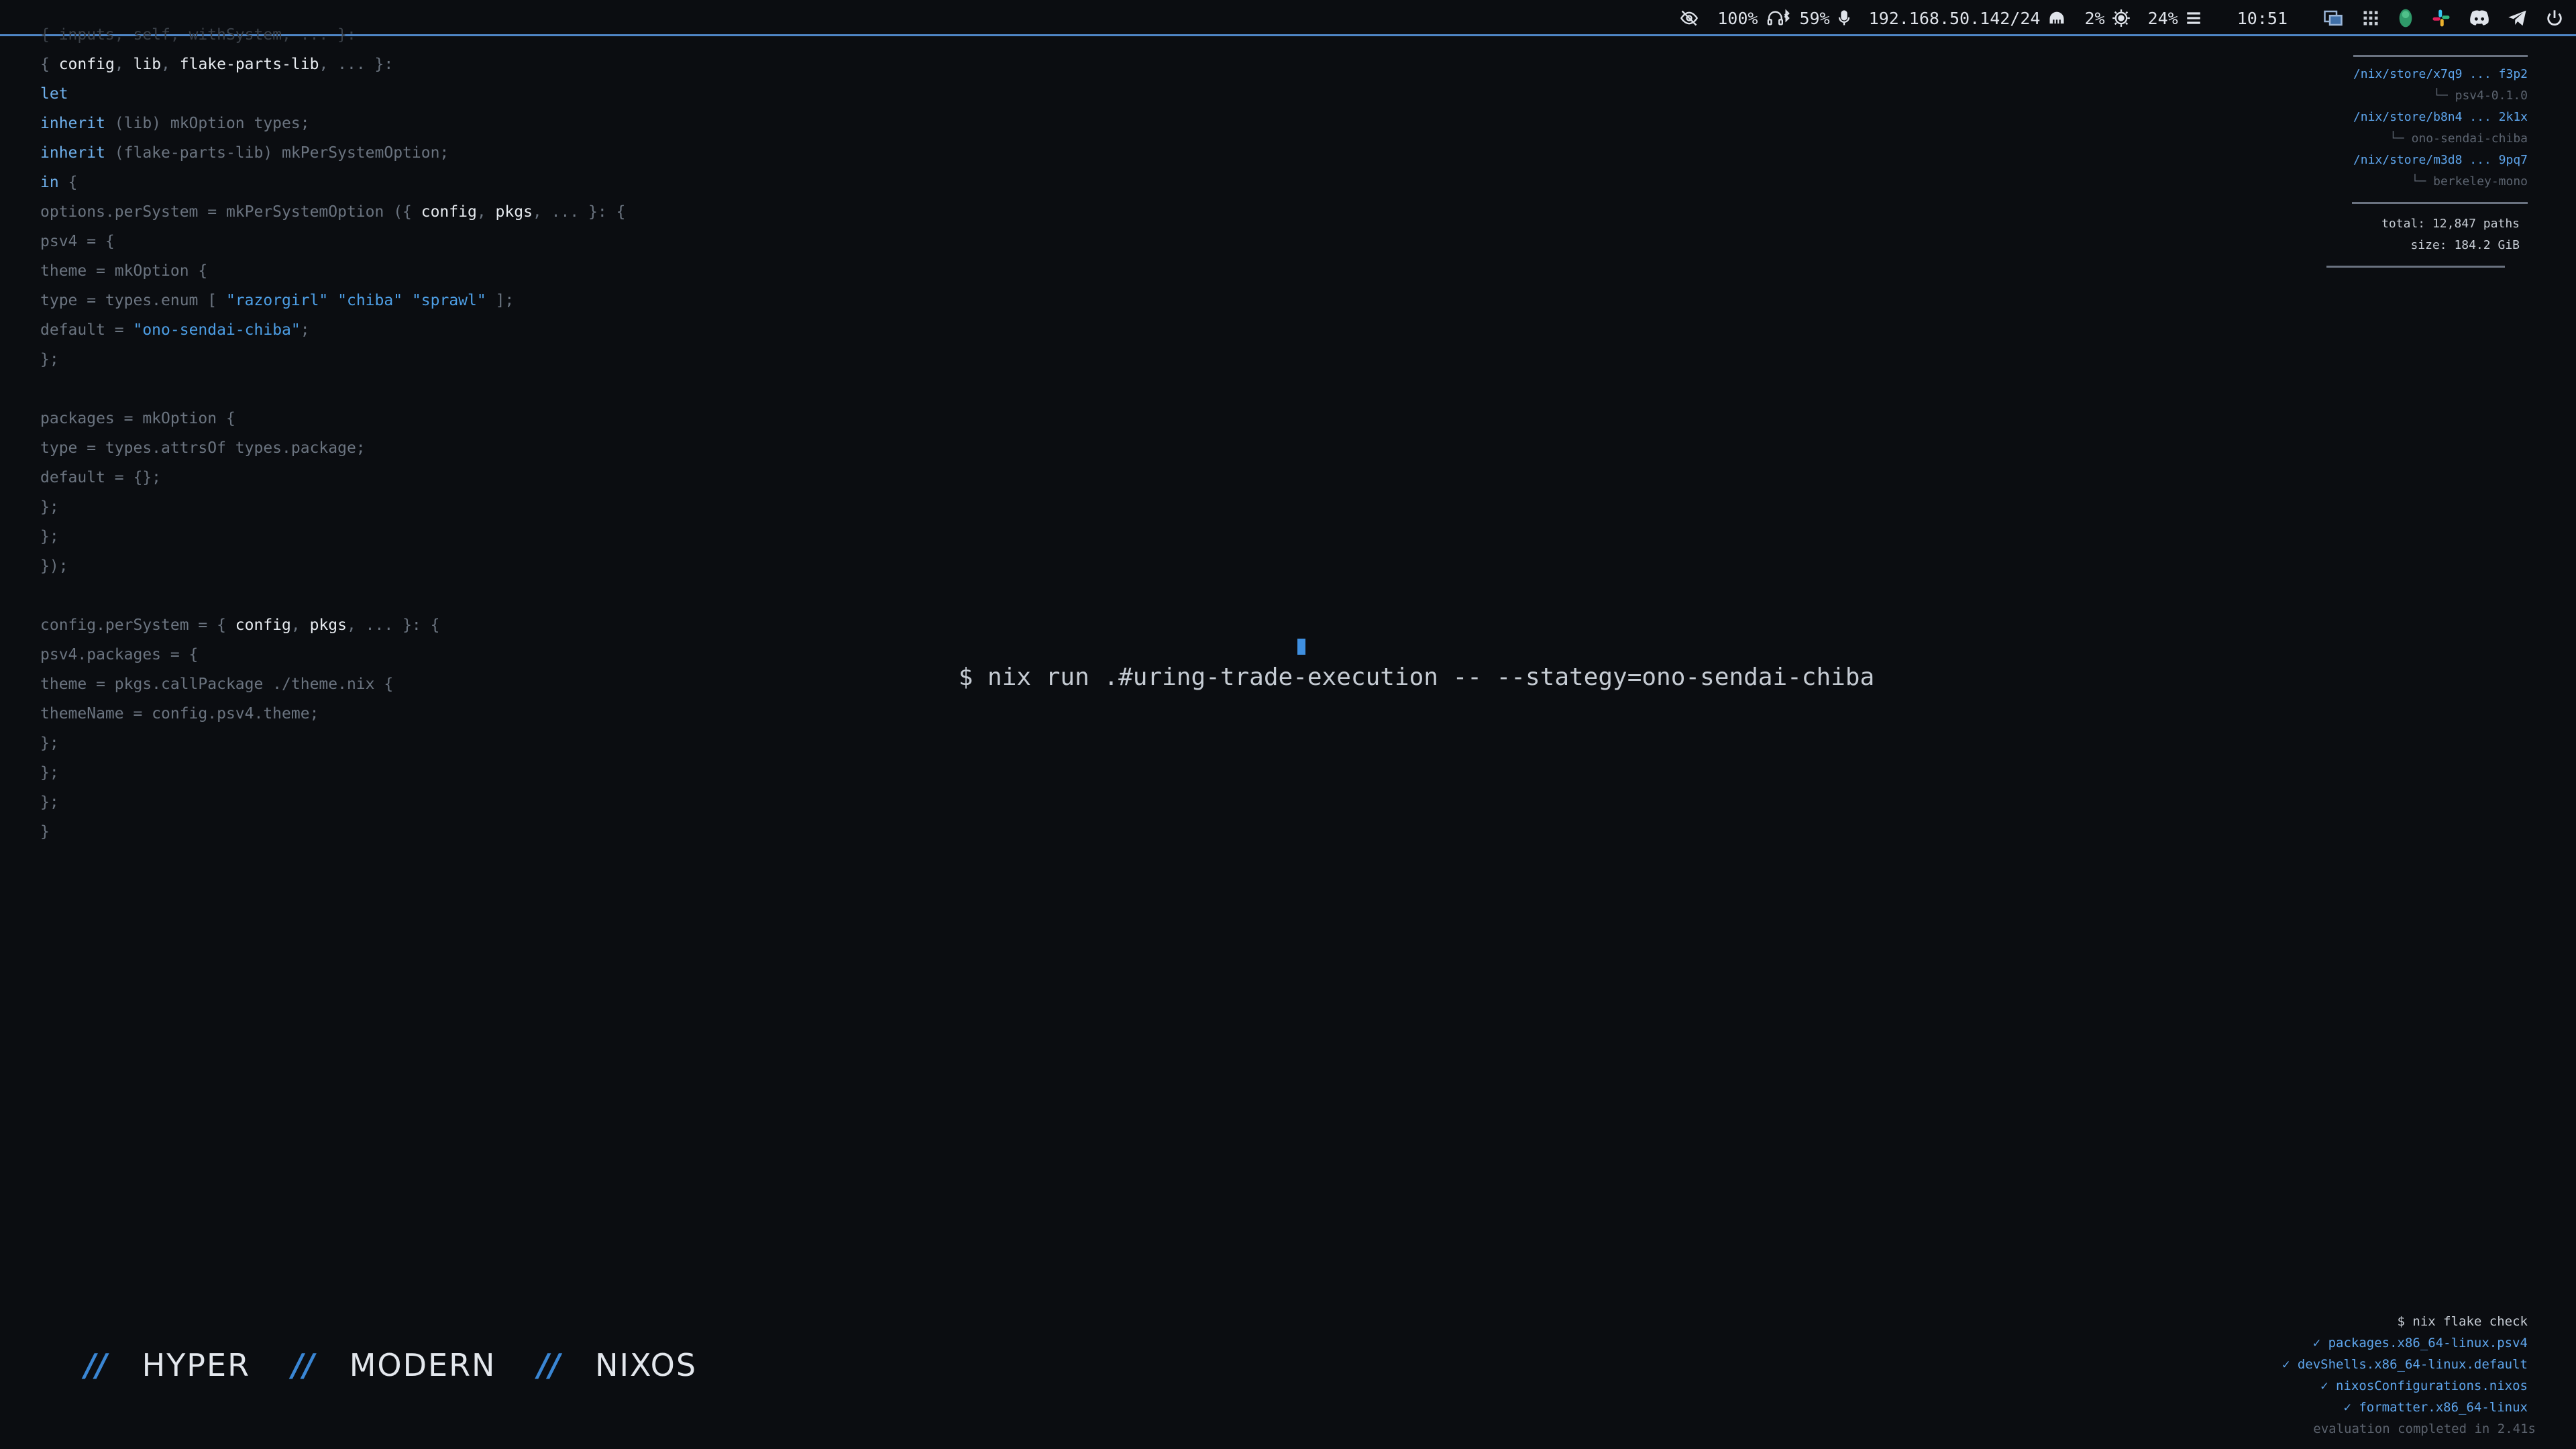 This screenshot has width=2576, height=1449. What do you see at coordinates (332, 271) in the screenshot?
I see `code-line: theme = mkOption {` at bounding box center [332, 271].